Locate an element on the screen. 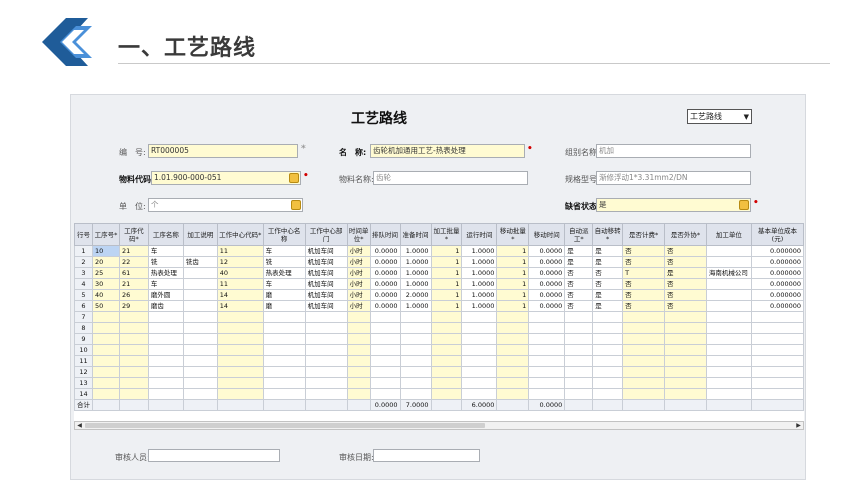  grid-cell: 50 is located at coordinates (106, 306).